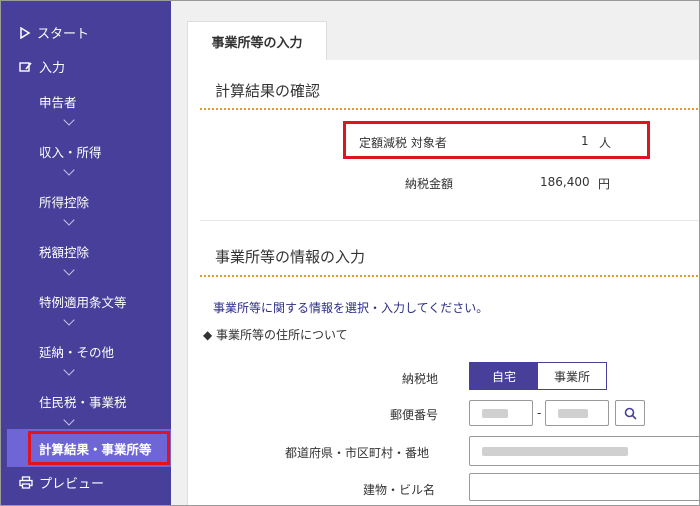 The width and height of the screenshot is (700, 506). I want to click on section-title-result: 計算結果の確認, so click(268, 91).